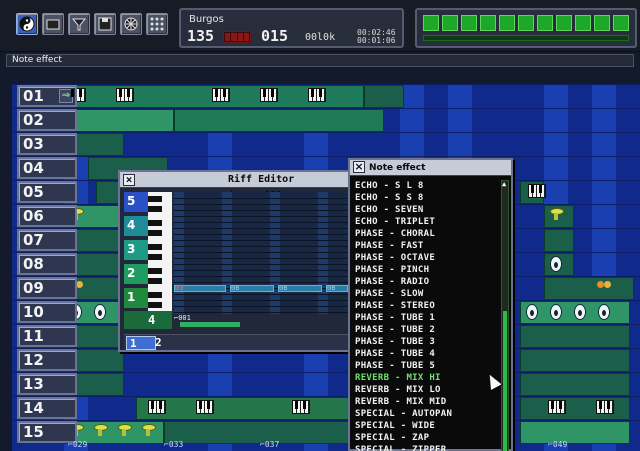  What do you see at coordinates (526, 23) in the screenshot?
I see `vu-meter` at bounding box center [526, 23].